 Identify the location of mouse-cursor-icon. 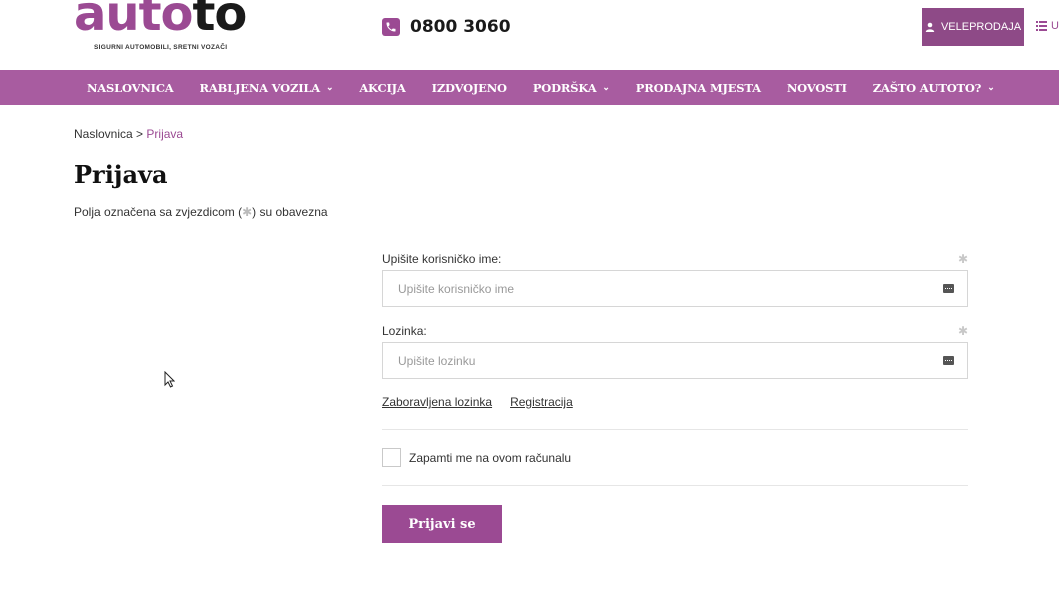
(170, 381).